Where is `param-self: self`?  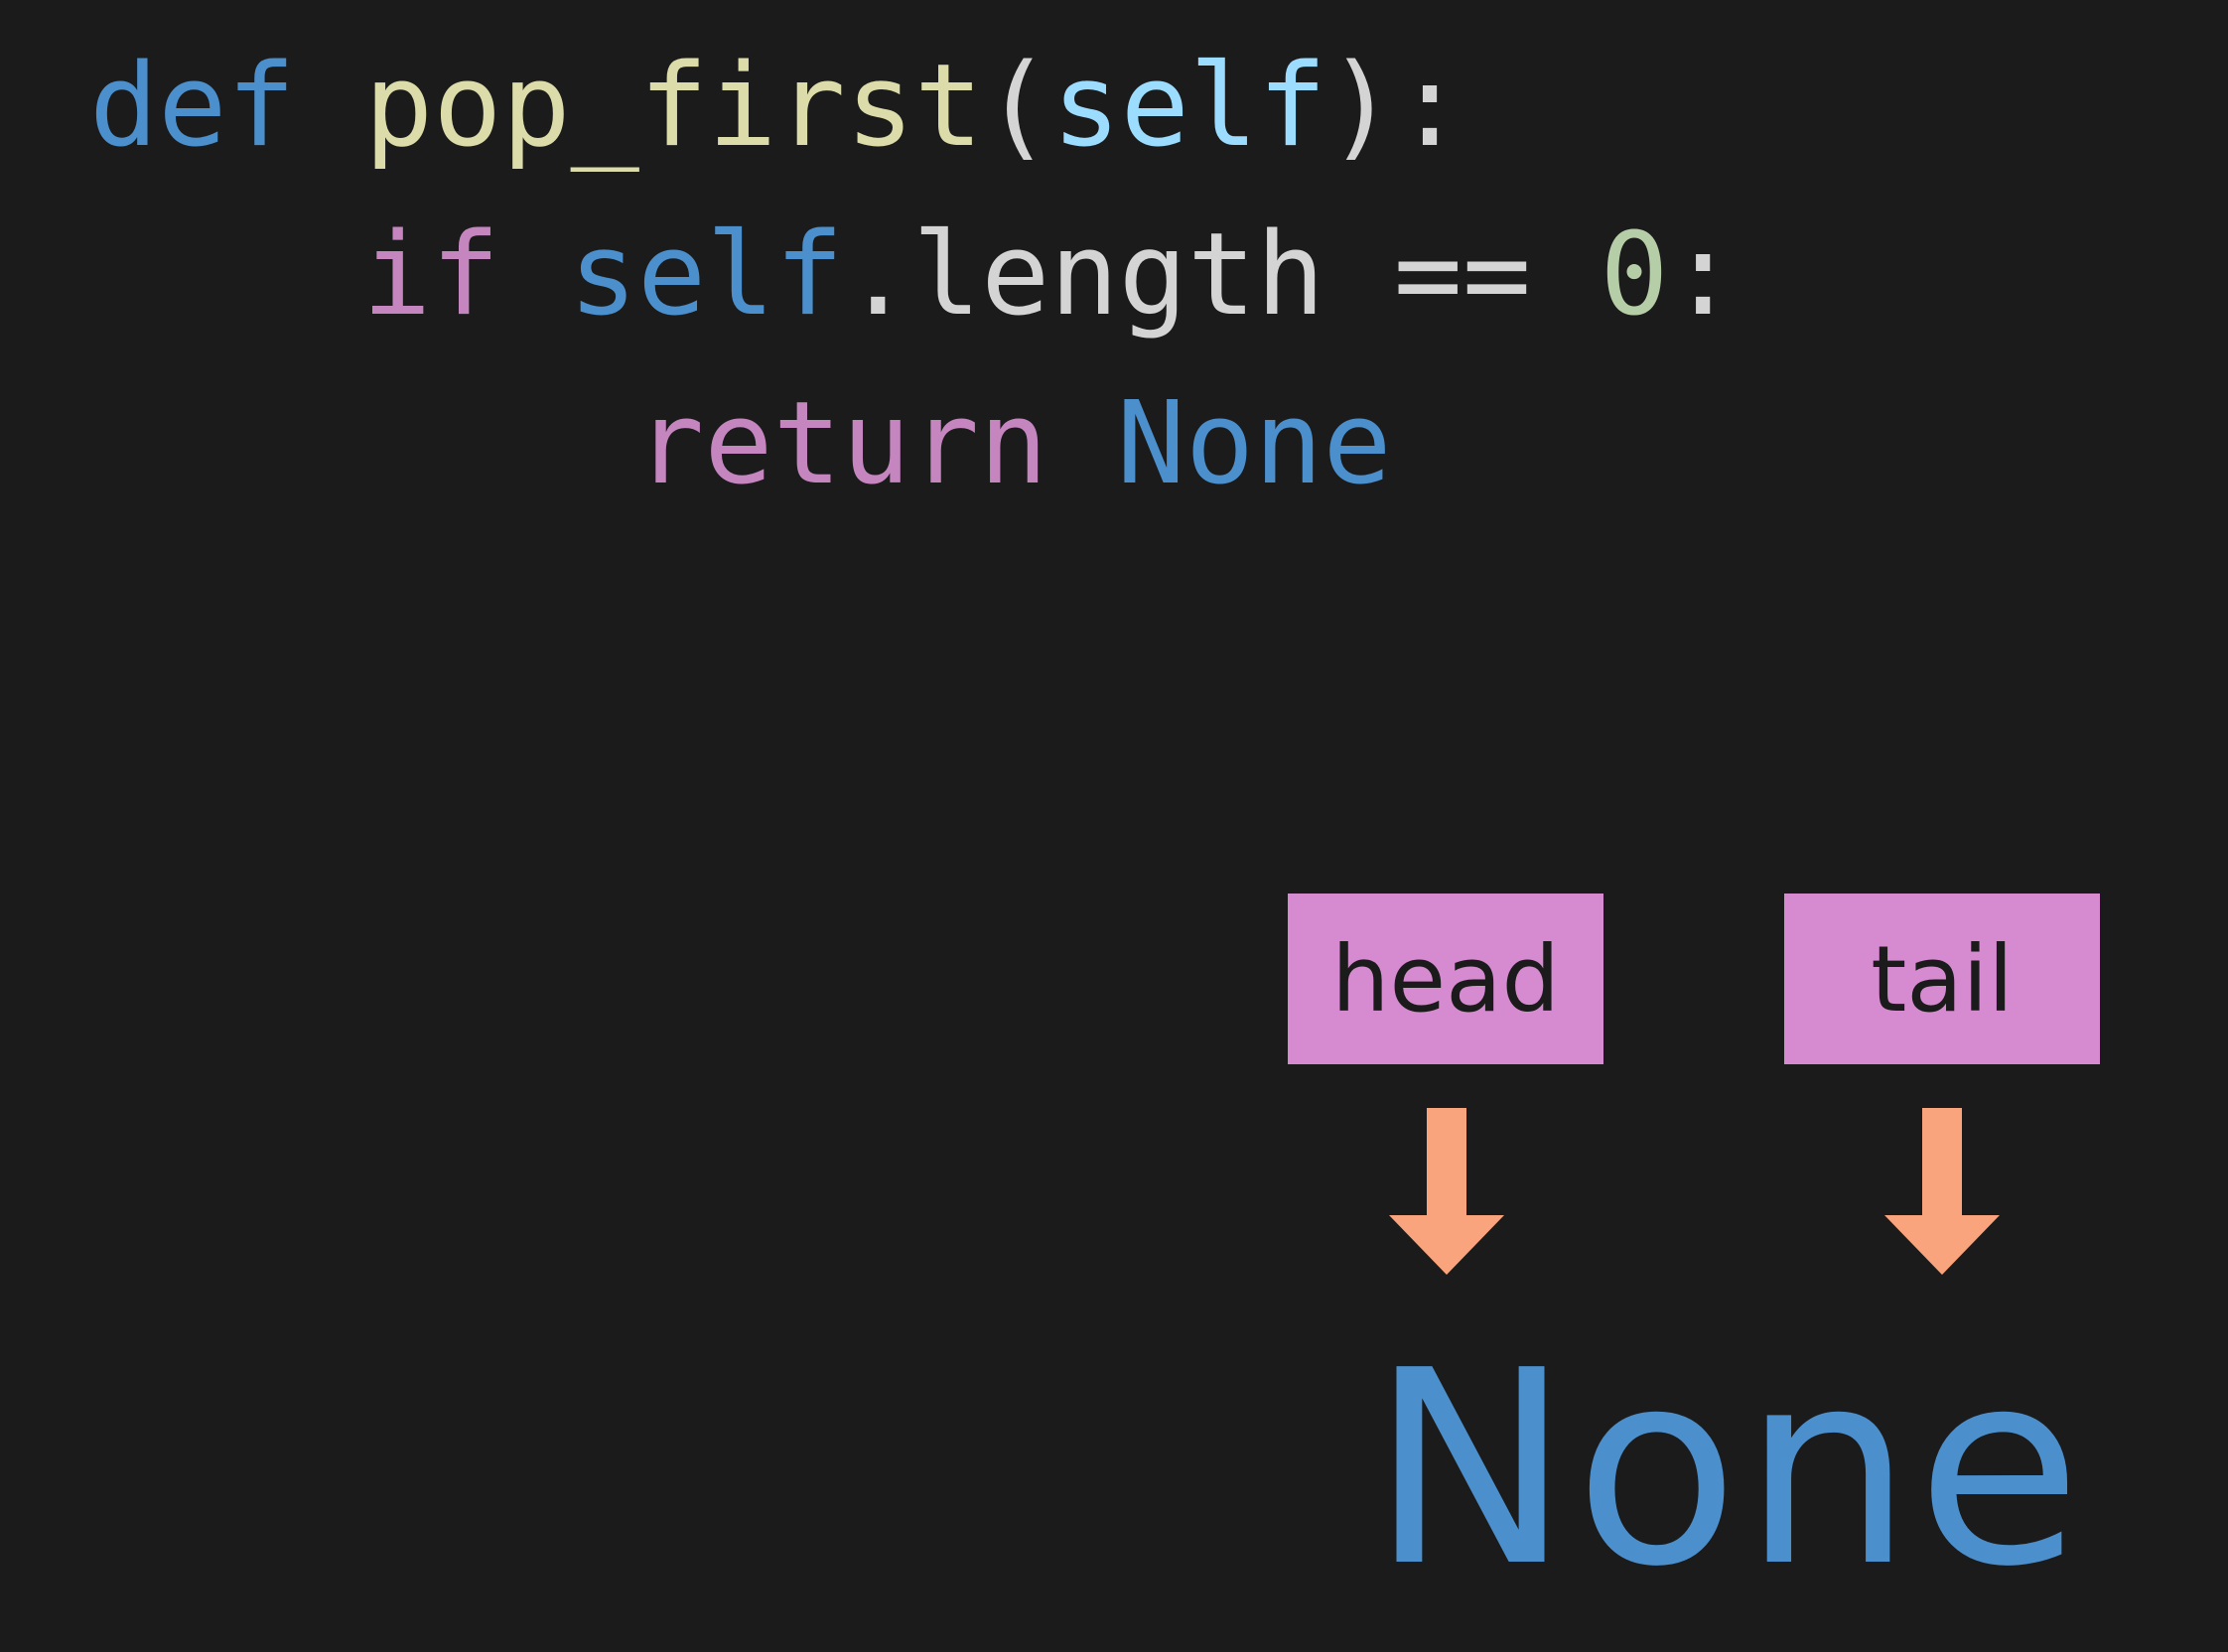
param-self: self is located at coordinates (1189, 107).